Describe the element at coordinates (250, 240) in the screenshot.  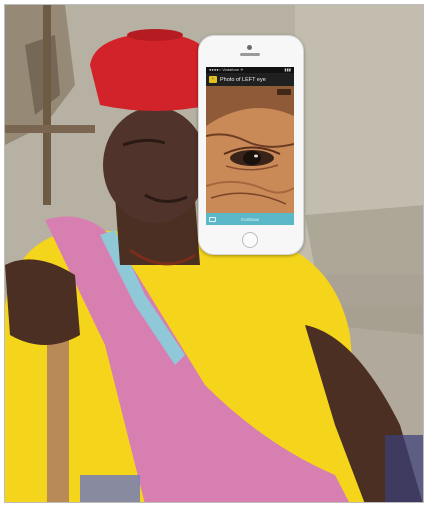
I see `home-button` at that location.